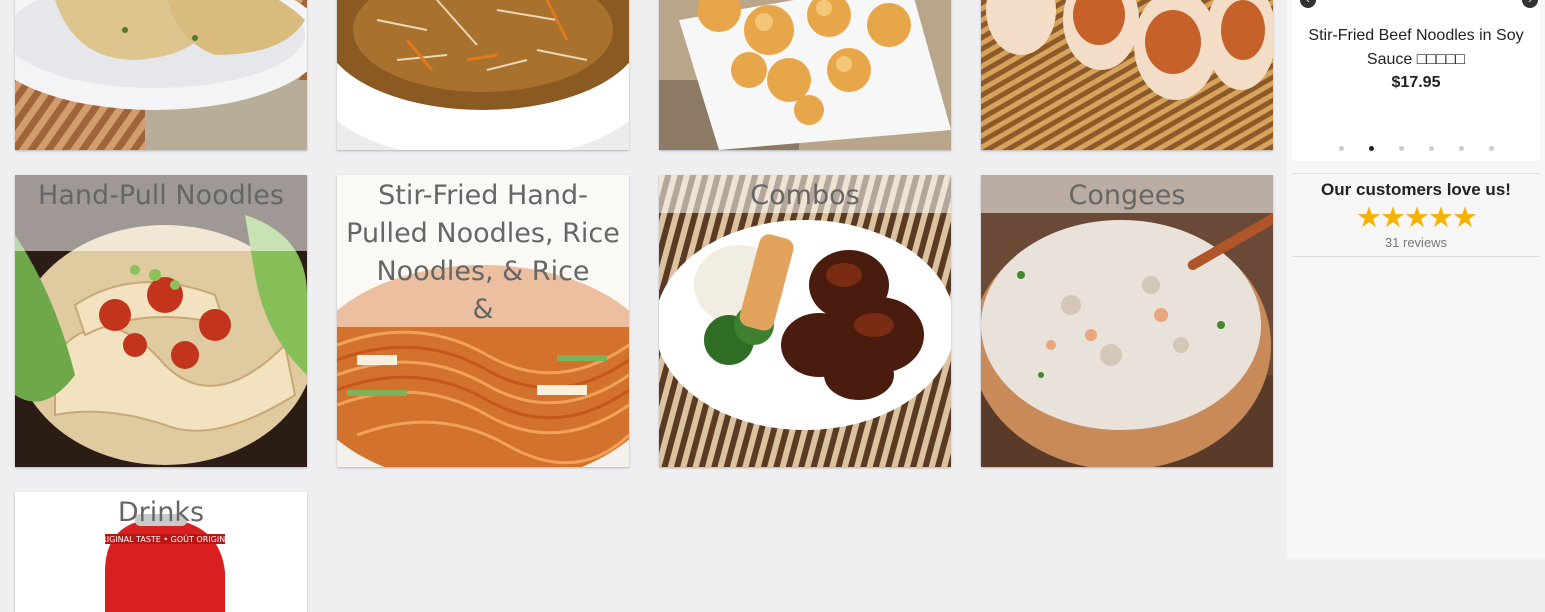  I want to click on category-label: Combos, so click(805, 195).